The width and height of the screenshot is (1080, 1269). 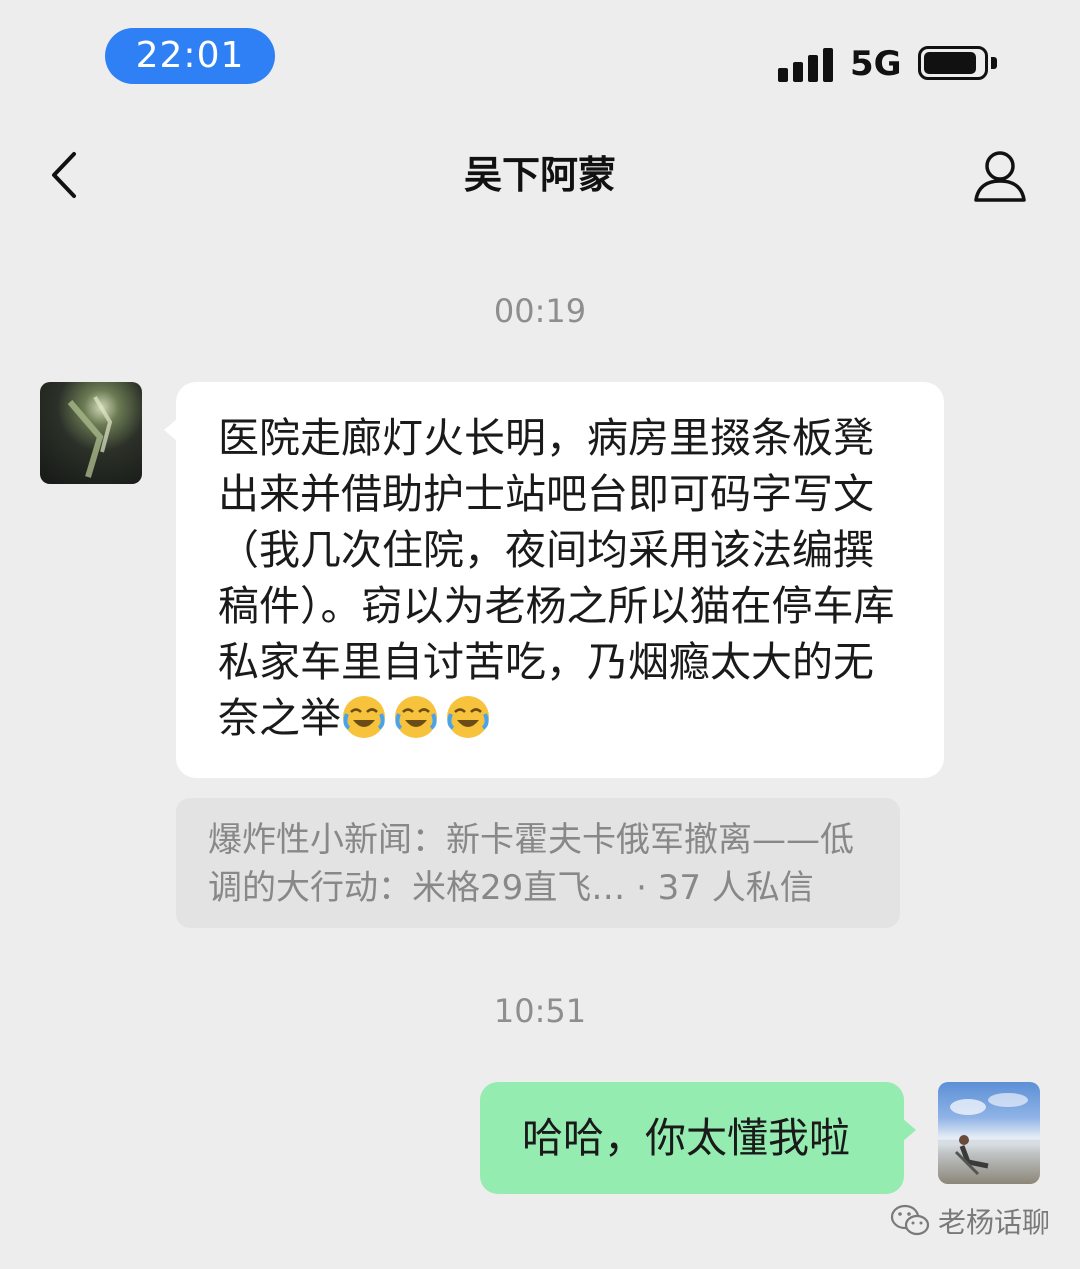 I want to click on chat-header: 吴下阿蒙, so click(x=540, y=175).